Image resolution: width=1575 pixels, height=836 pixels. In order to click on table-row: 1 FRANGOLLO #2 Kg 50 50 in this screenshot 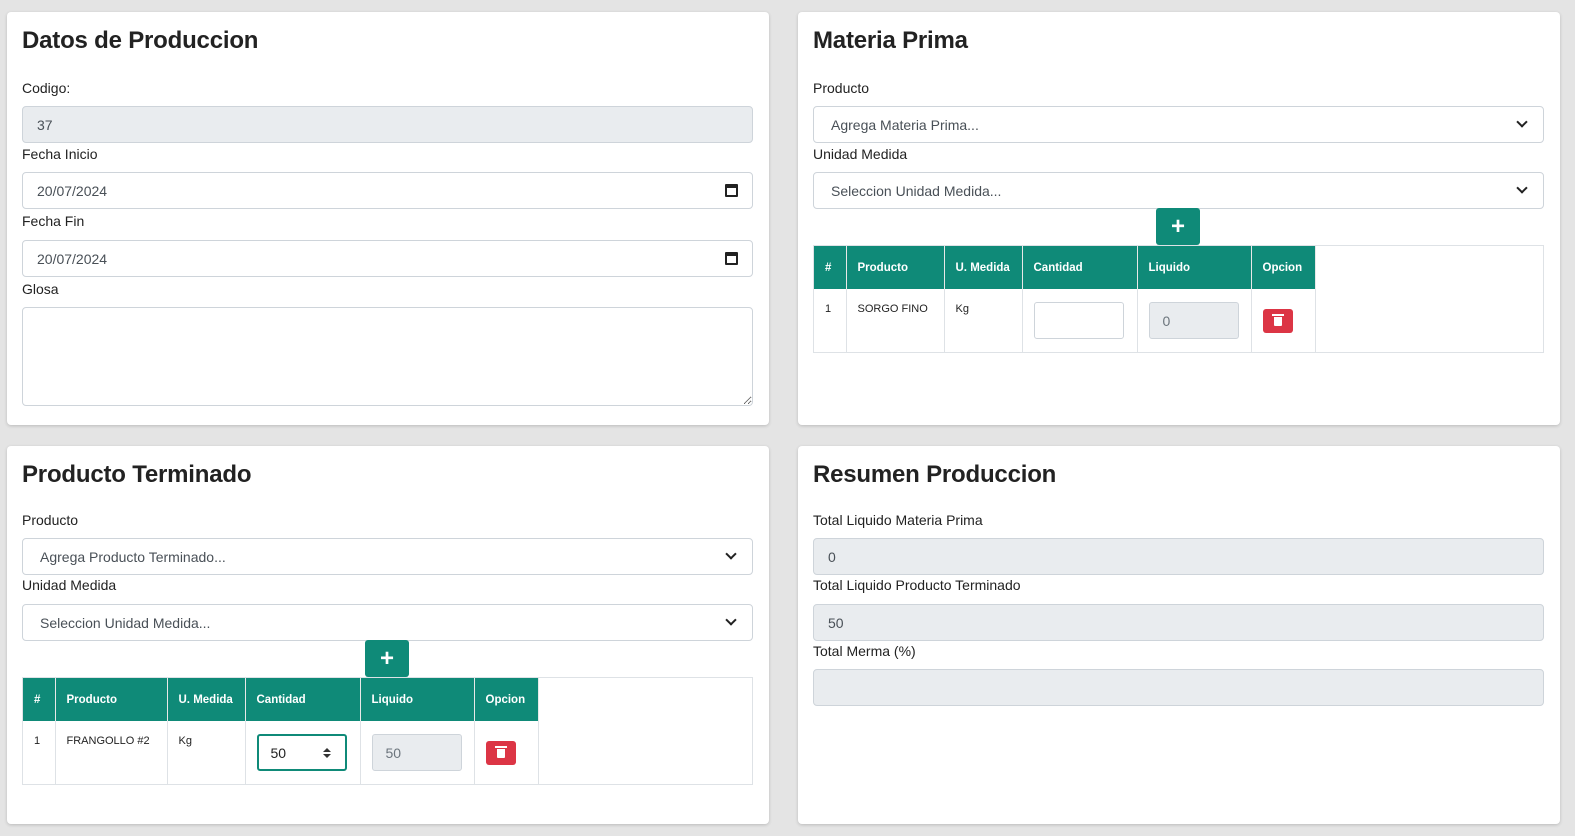, I will do `click(281, 752)`.